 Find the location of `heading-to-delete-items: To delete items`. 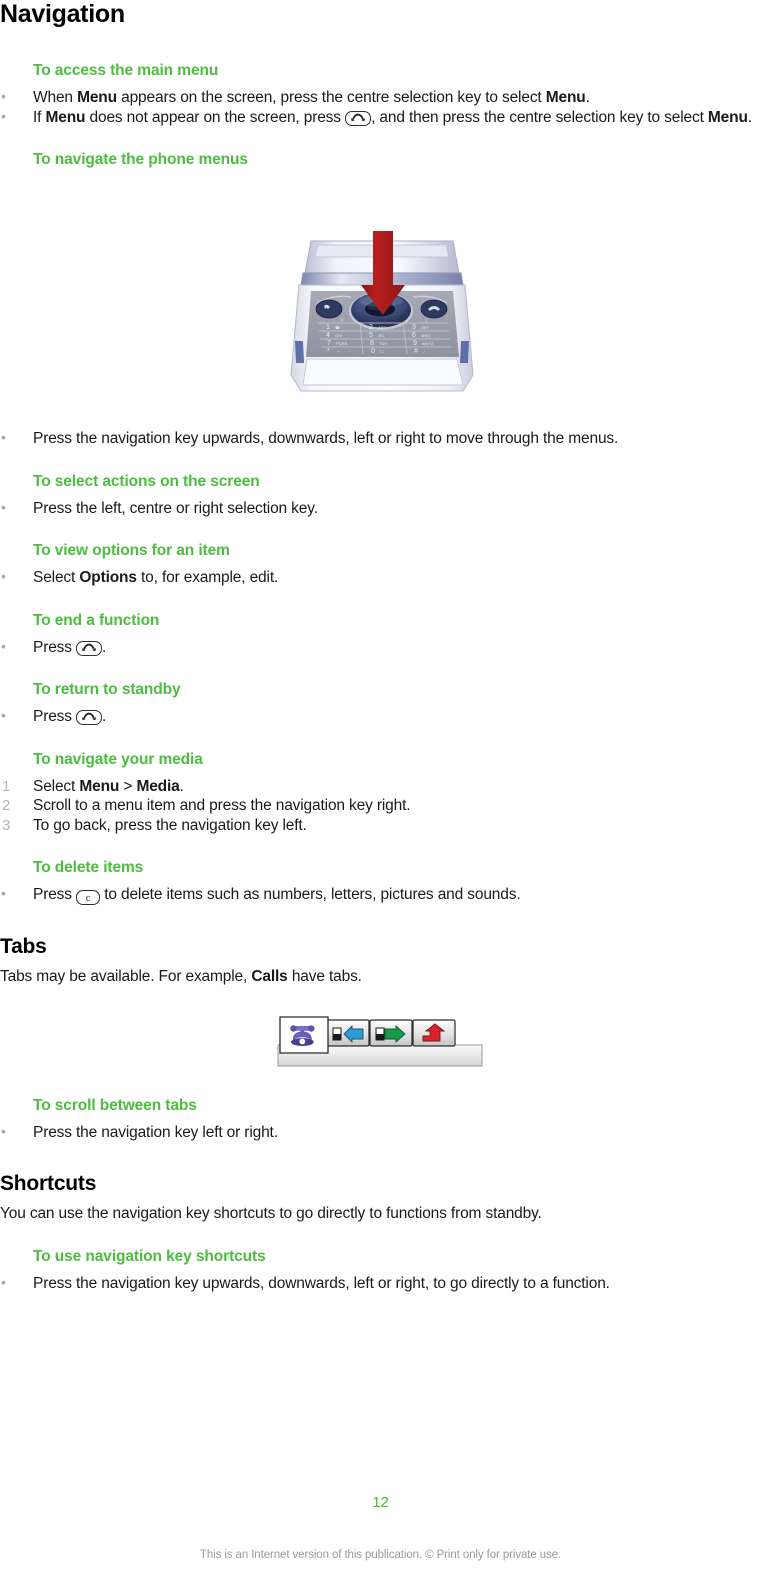

heading-to-delete-items: To delete items is located at coordinates (88, 867).